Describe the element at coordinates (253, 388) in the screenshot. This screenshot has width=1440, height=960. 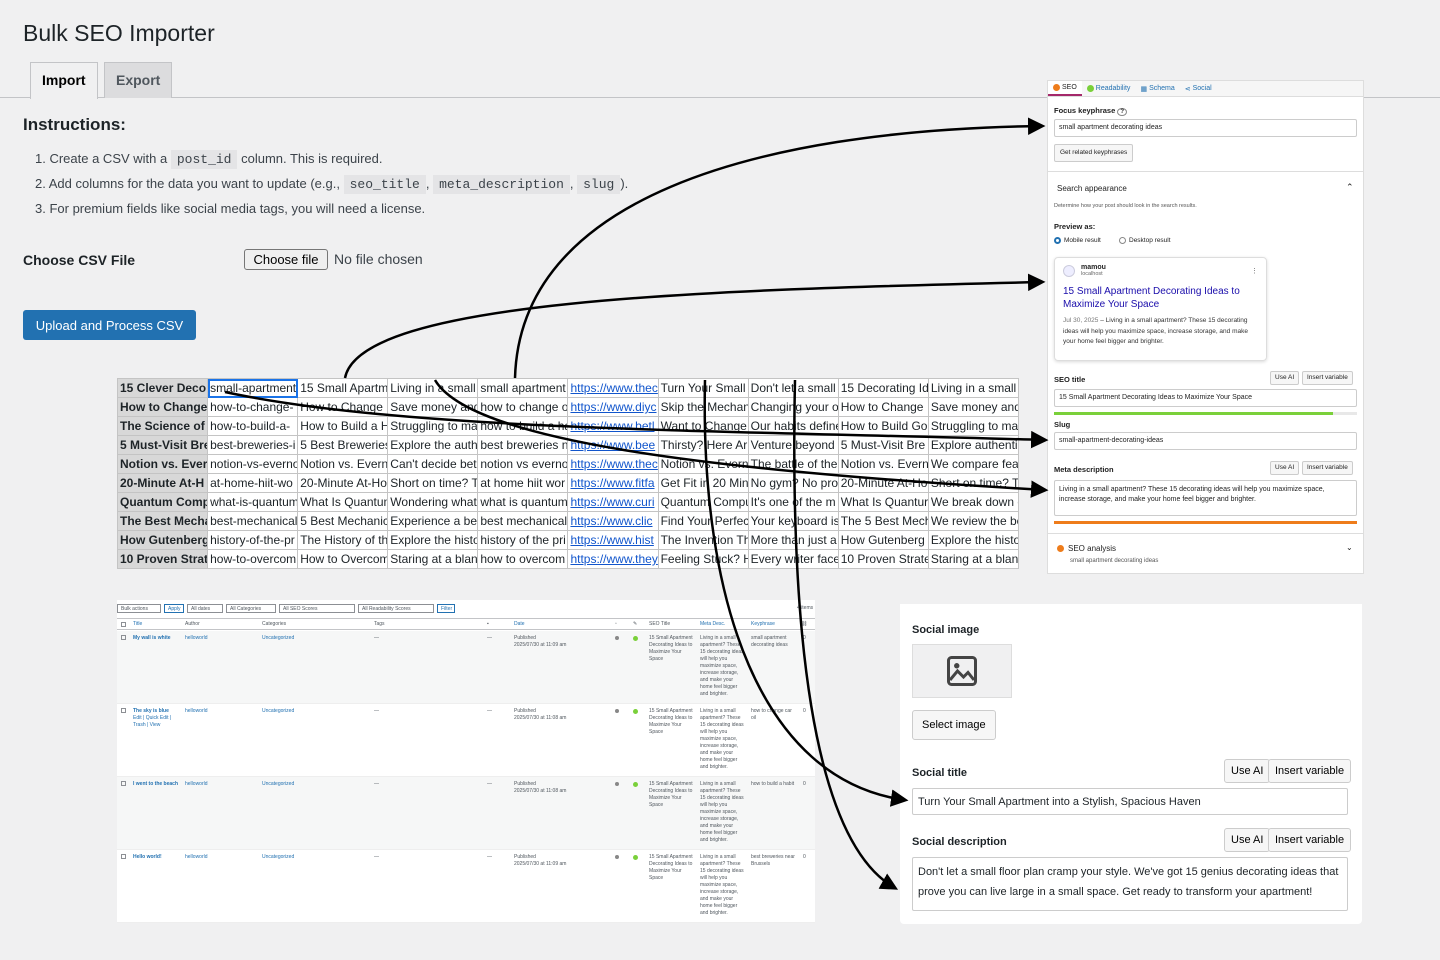
I see `sheet-cell: small-apartment` at that location.